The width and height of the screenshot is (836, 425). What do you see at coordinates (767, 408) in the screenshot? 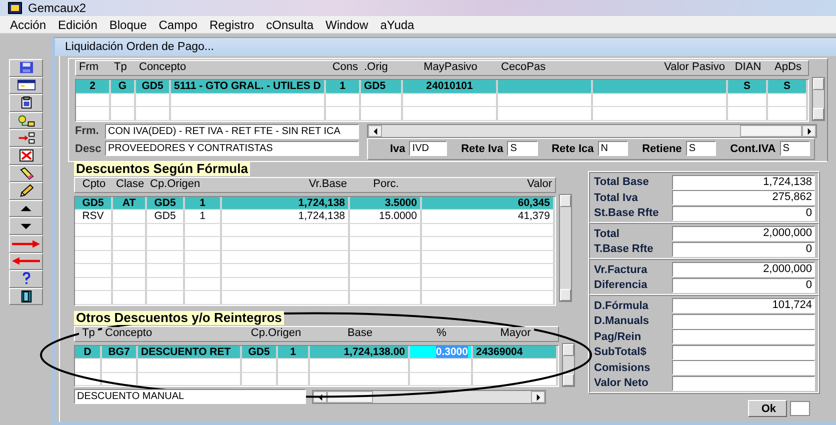
I see `ok-button: Ok` at bounding box center [767, 408].